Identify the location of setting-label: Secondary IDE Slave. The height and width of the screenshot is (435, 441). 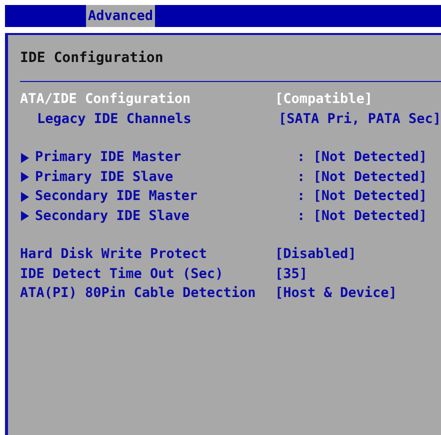
(112, 216).